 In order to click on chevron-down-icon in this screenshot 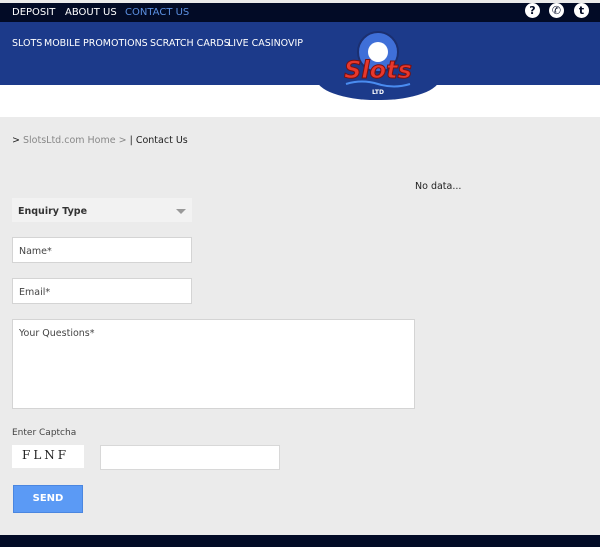, I will do `click(181, 211)`.